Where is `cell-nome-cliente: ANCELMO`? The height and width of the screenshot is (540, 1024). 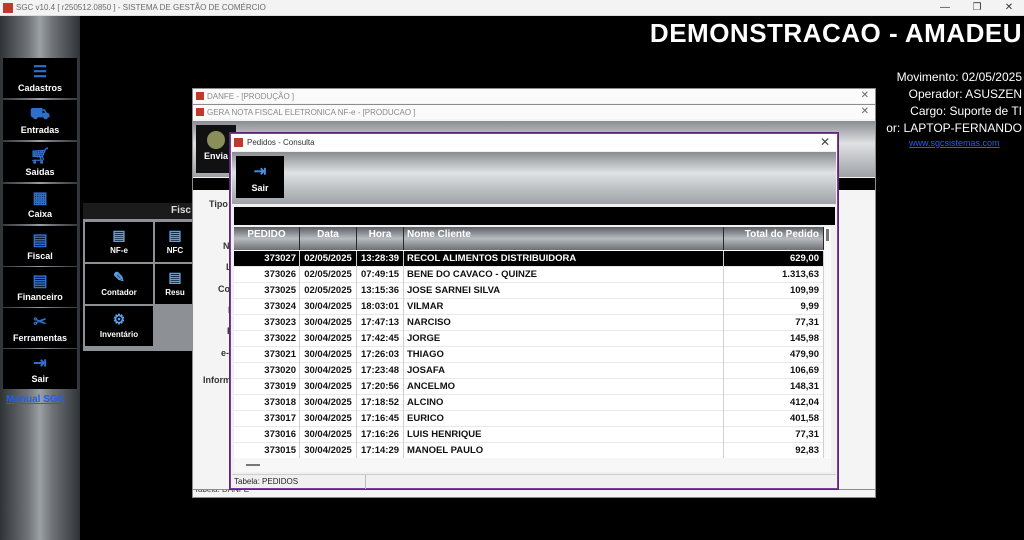 cell-nome-cliente: ANCELMO is located at coordinates (564, 387).